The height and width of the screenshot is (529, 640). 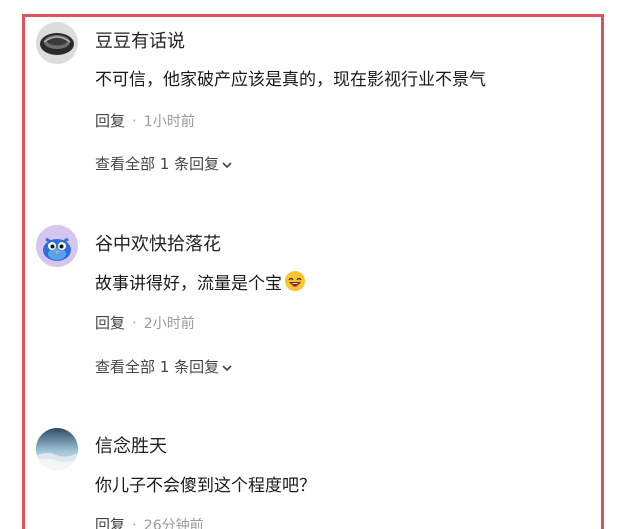 What do you see at coordinates (295, 283) in the screenshot?
I see `grinning-face-icon` at bounding box center [295, 283].